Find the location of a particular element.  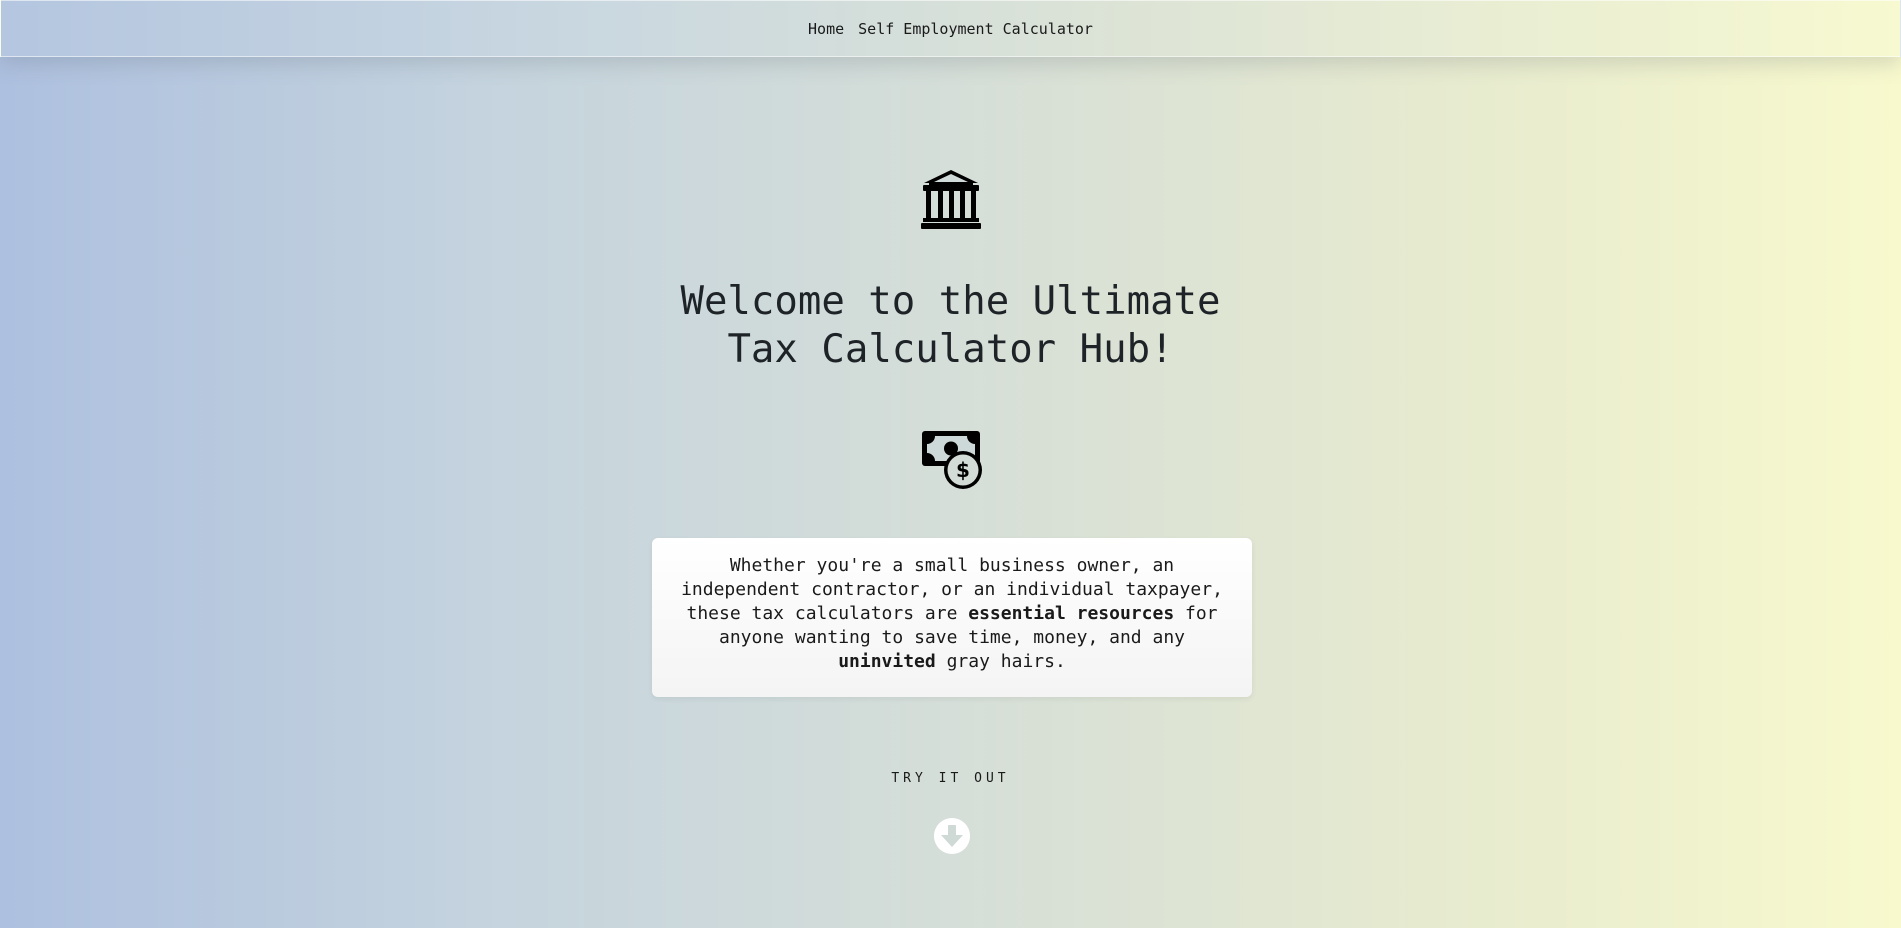

page-title-line-1: Welcome to the Ultimate is located at coordinates (950, 301).